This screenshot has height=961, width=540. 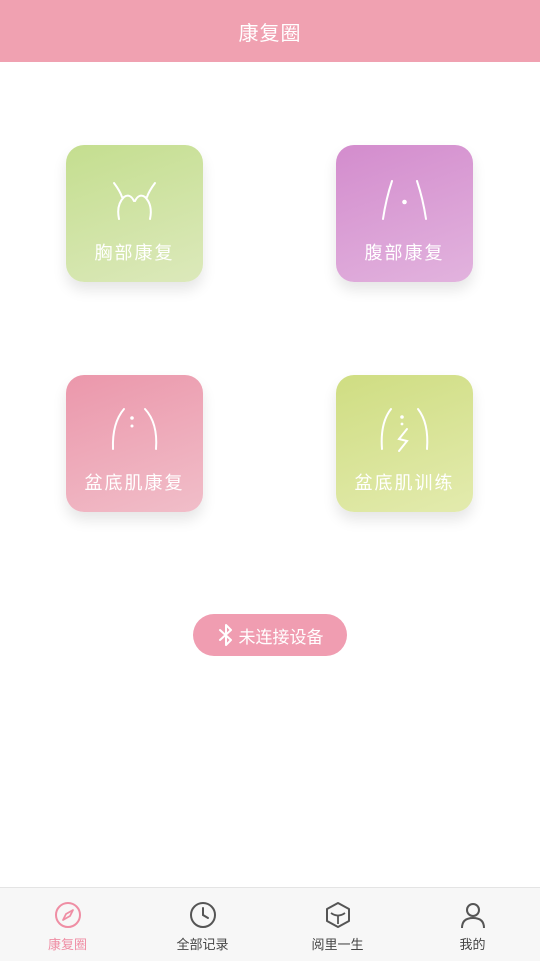 I want to click on user-icon, so click(x=473, y=916).